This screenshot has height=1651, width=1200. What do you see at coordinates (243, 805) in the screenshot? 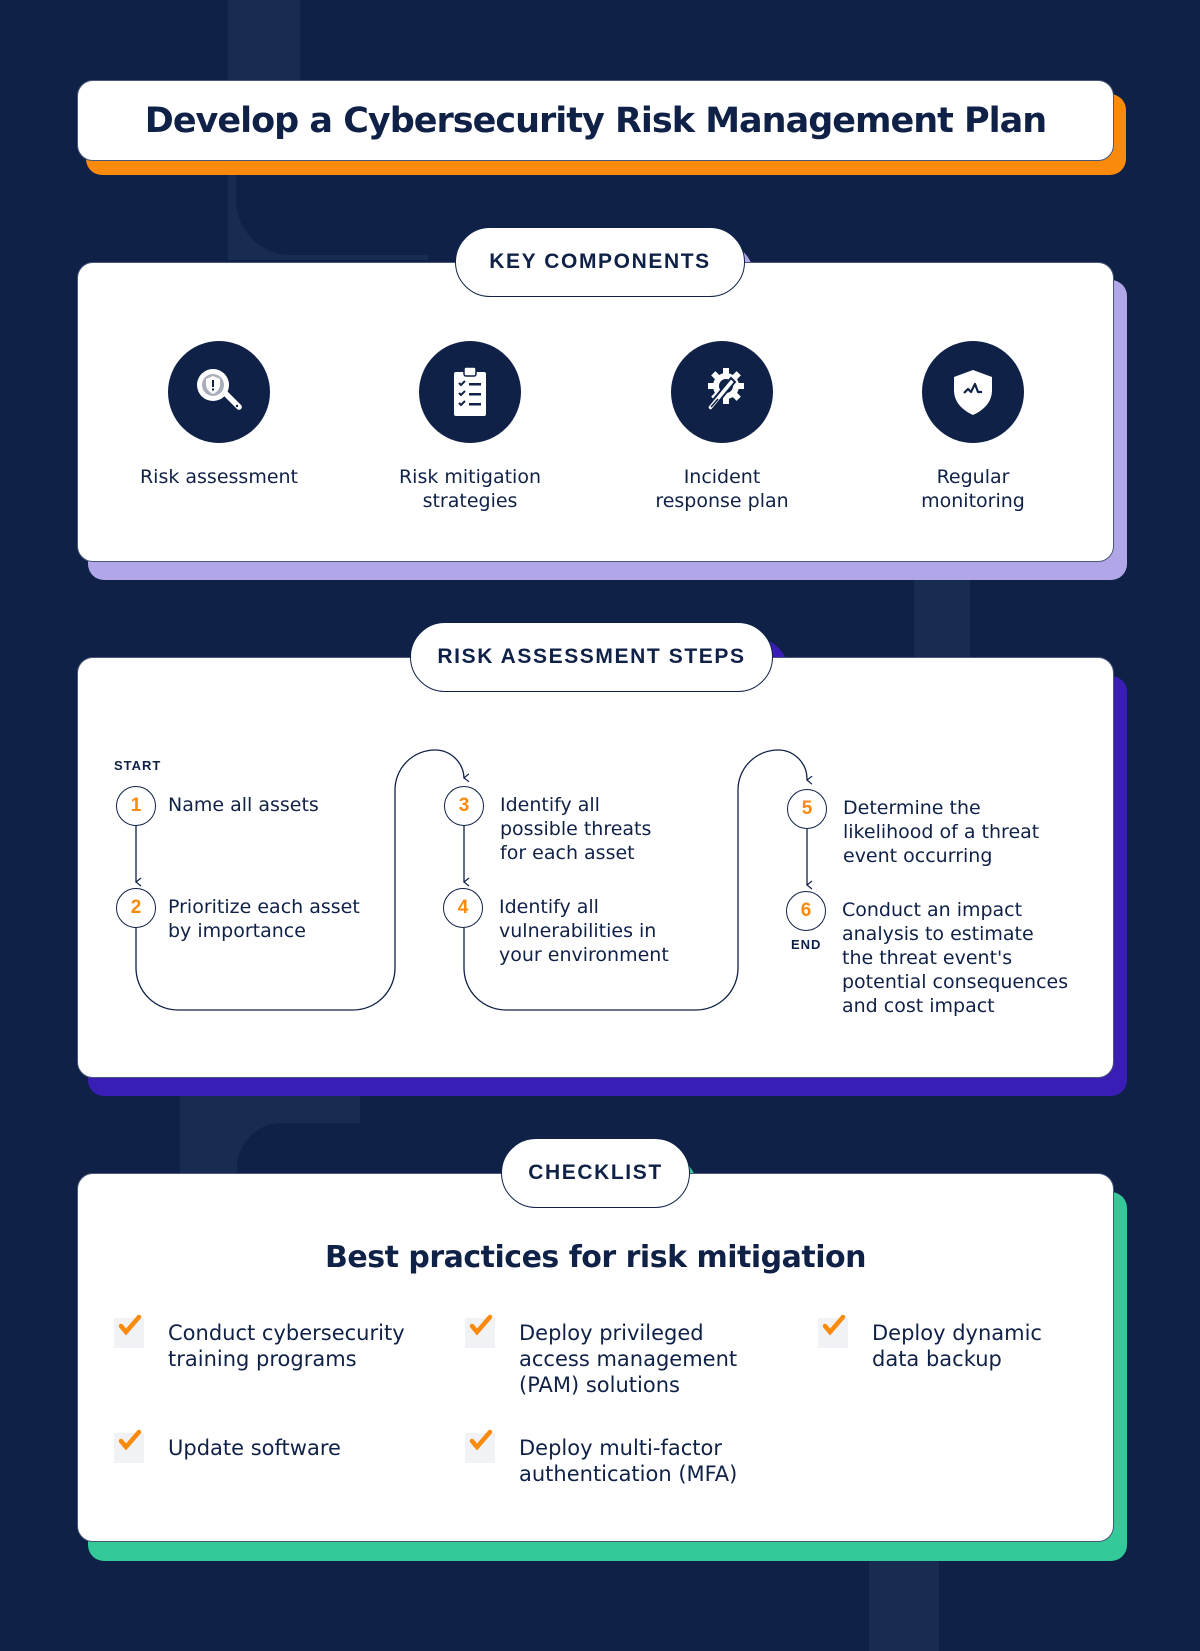
I see `step-text-1: Name all assets` at bounding box center [243, 805].